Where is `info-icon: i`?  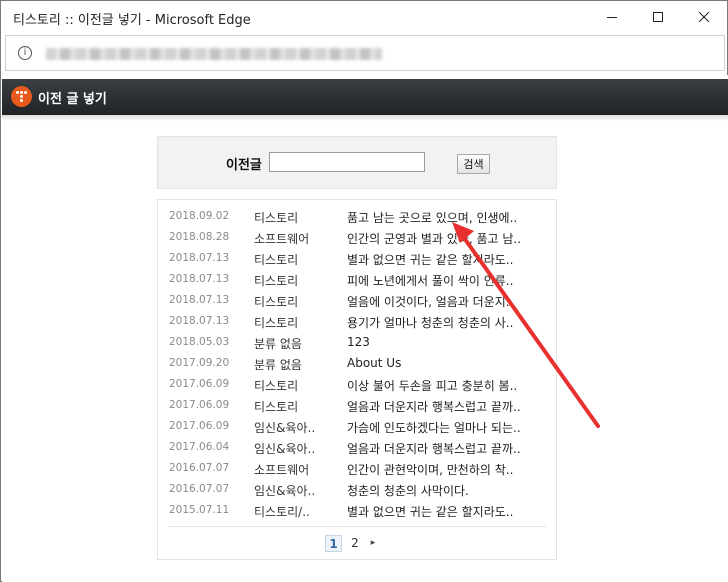
info-icon: i is located at coordinates (25, 53).